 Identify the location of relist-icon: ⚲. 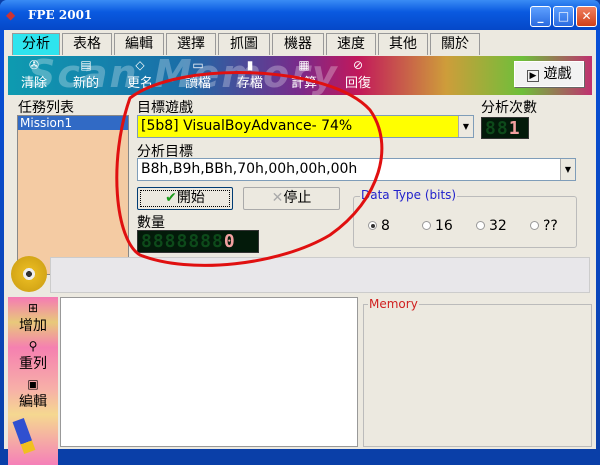
(33, 346).